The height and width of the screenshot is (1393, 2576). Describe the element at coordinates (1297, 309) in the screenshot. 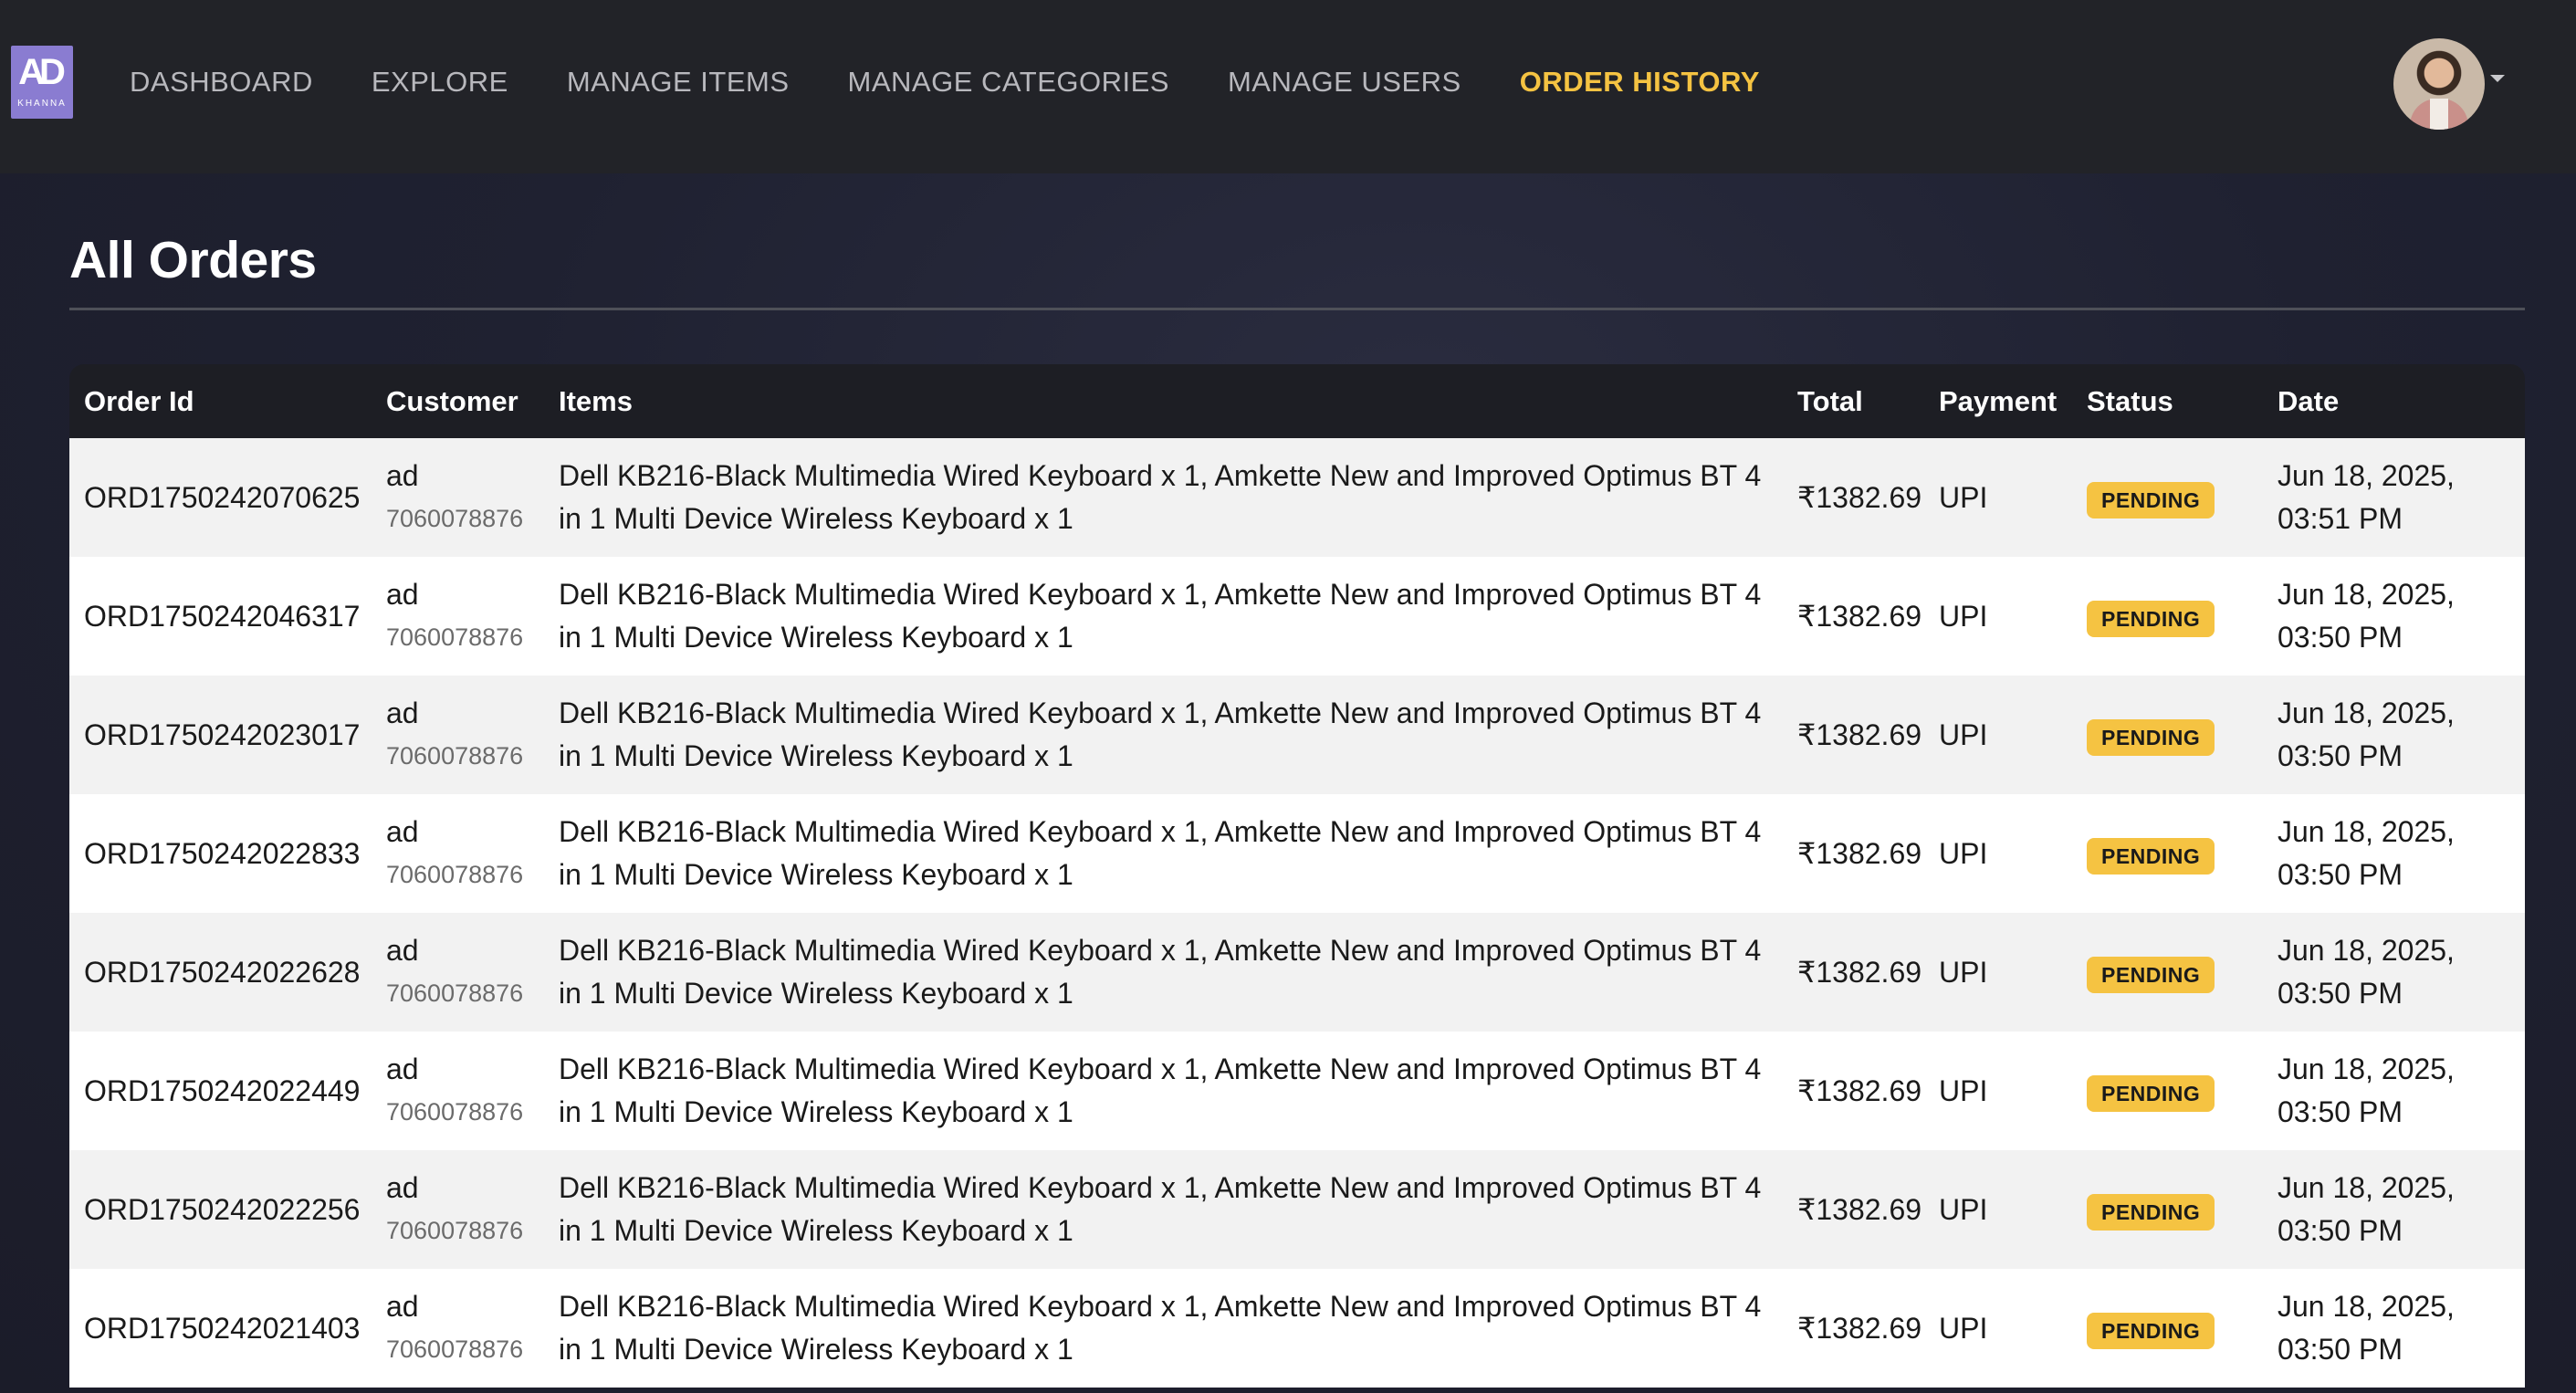

I see `title-divider` at that location.